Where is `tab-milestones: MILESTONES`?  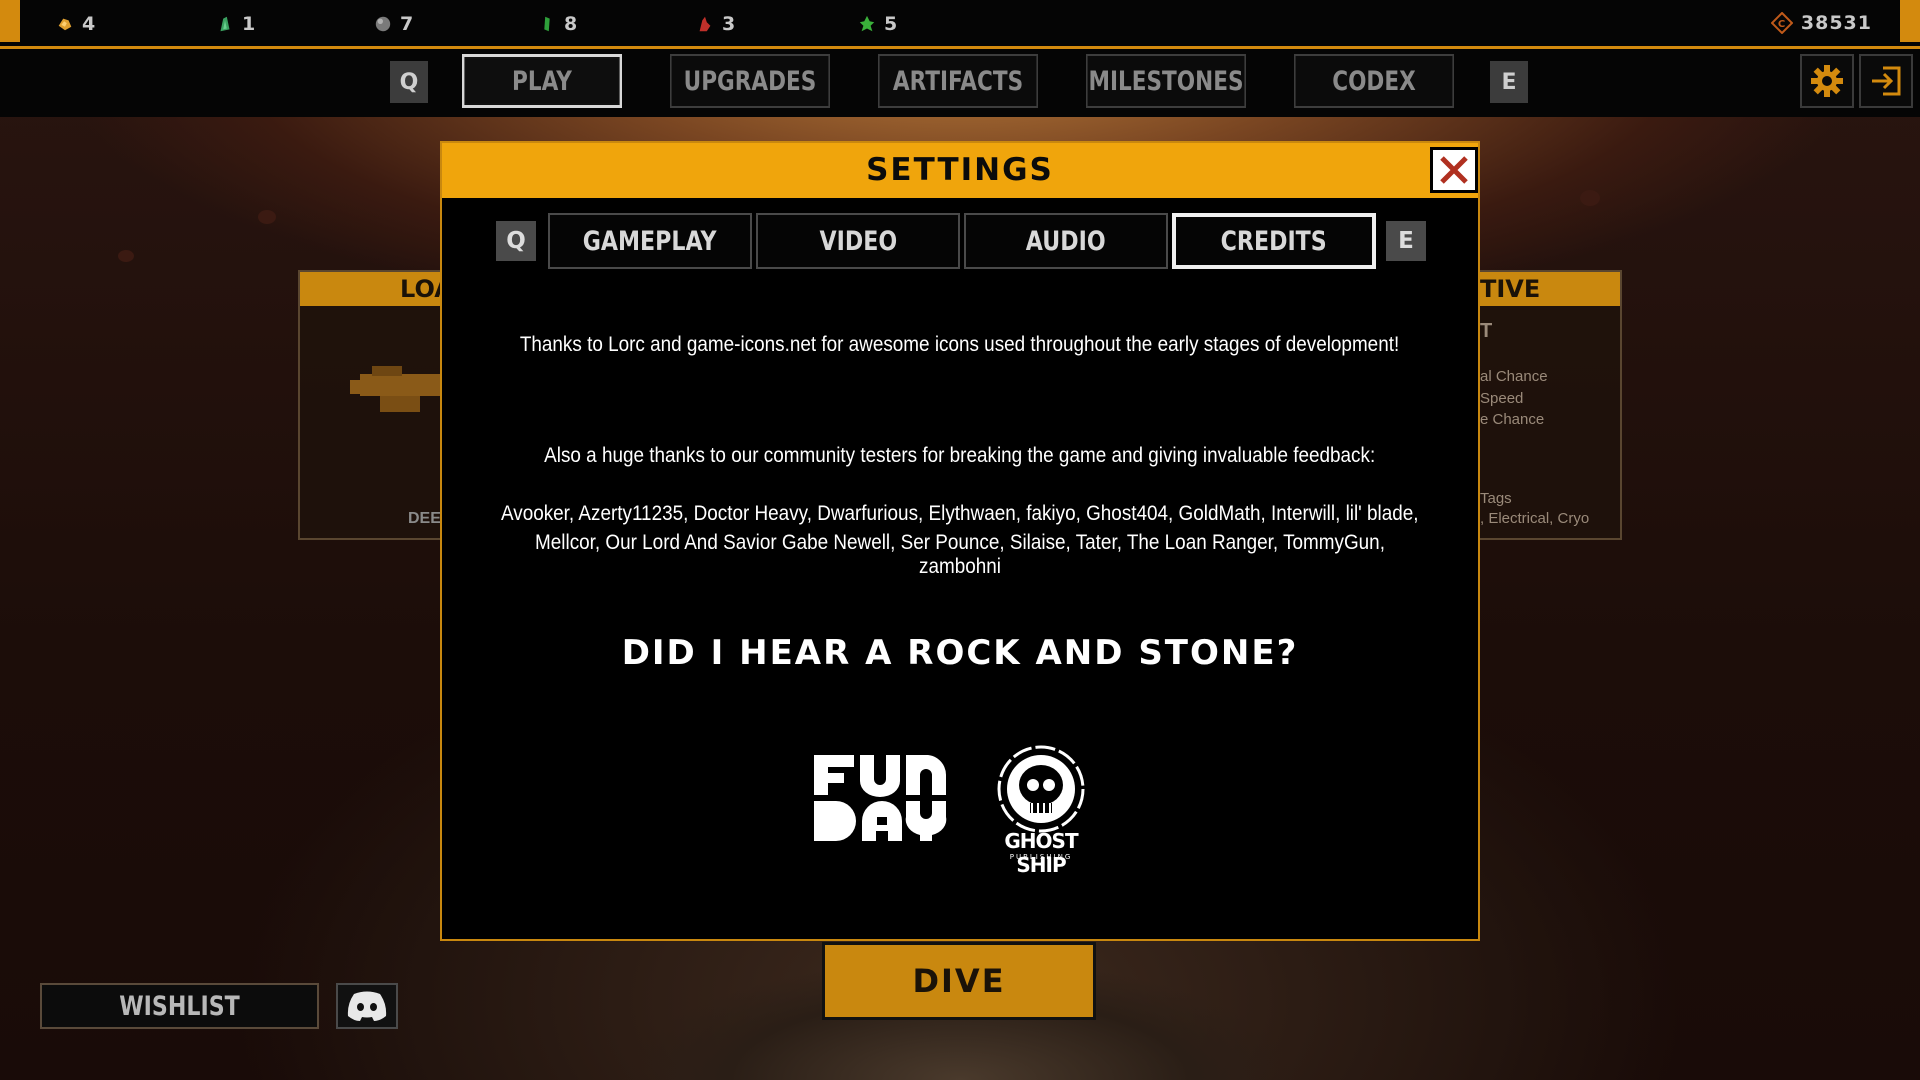 tab-milestones: MILESTONES is located at coordinates (1166, 81).